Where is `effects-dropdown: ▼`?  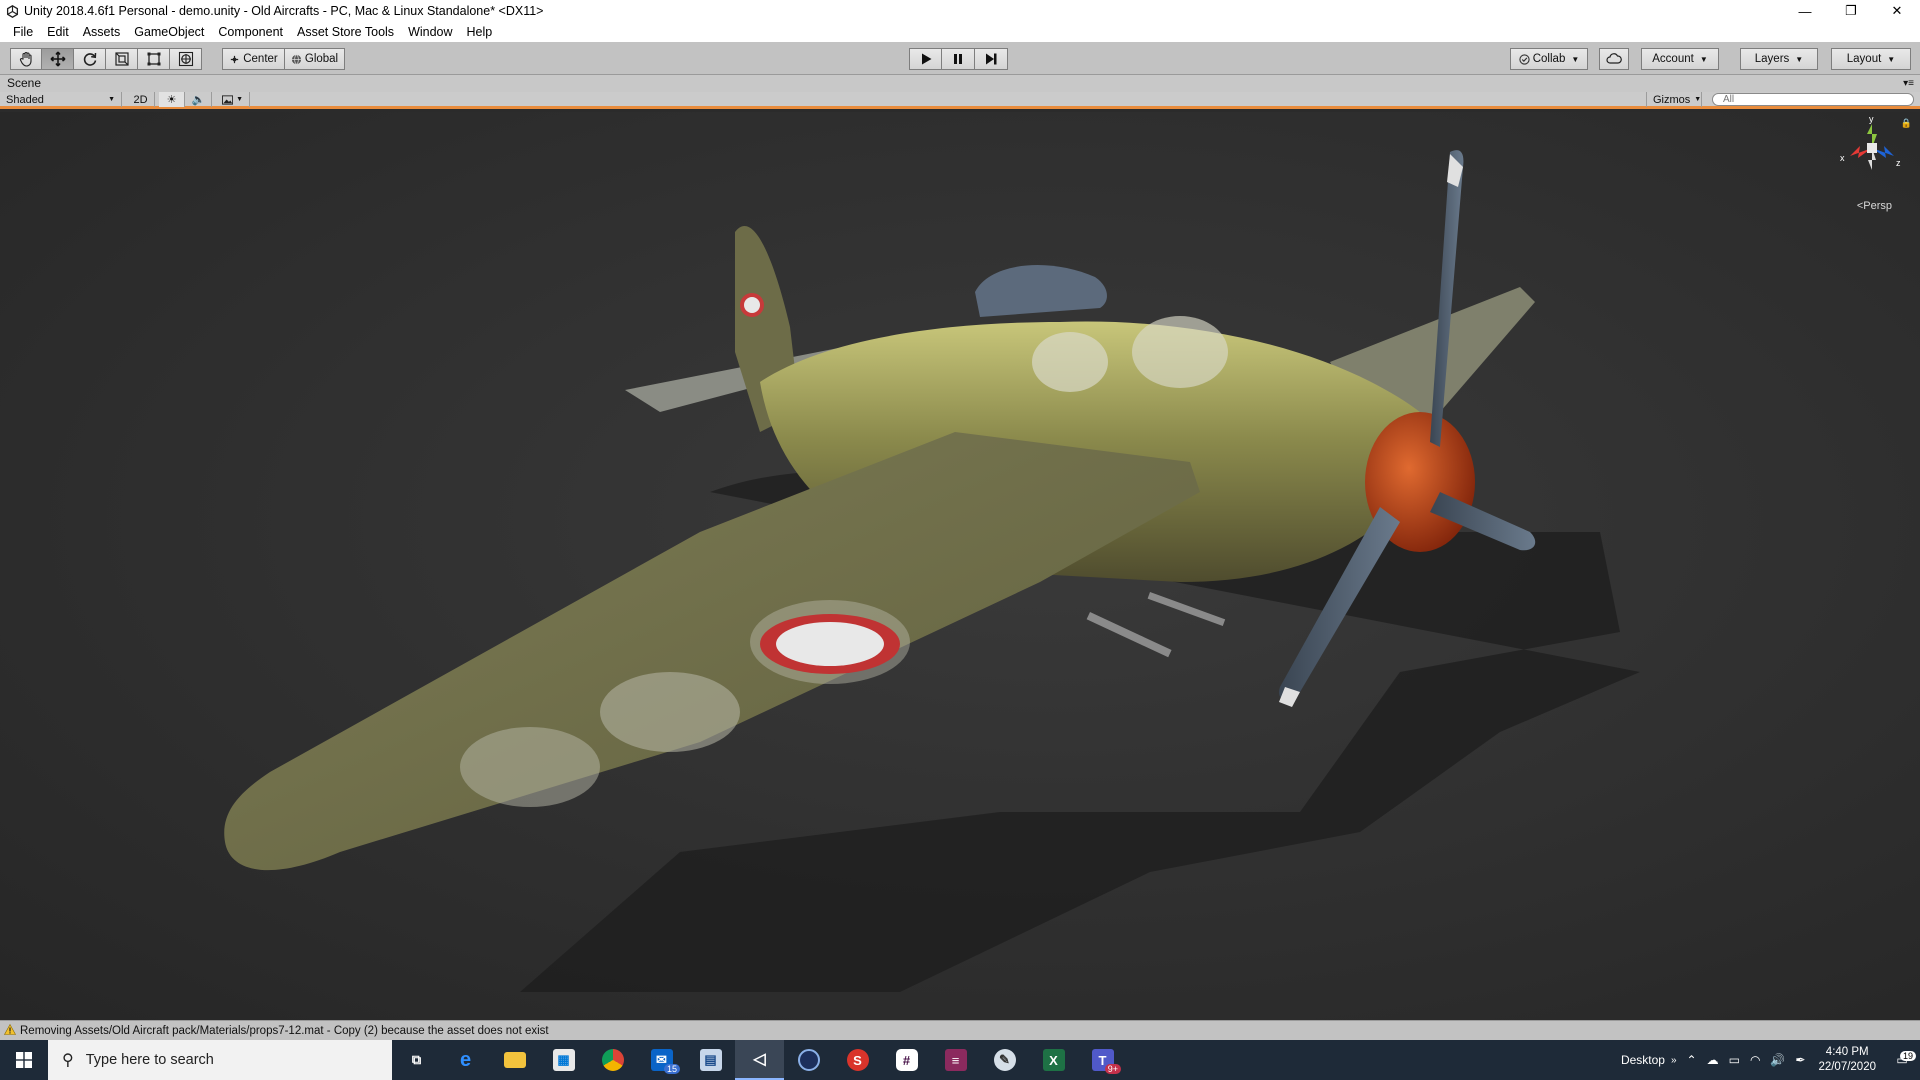
effects-dropdown: ▼ is located at coordinates (233, 99).